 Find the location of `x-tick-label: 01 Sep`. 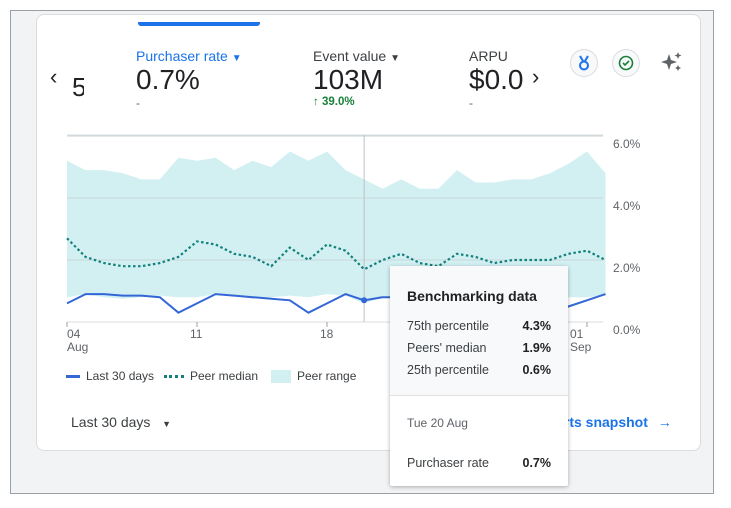

x-tick-label: 01 Sep is located at coordinates (581, 340).